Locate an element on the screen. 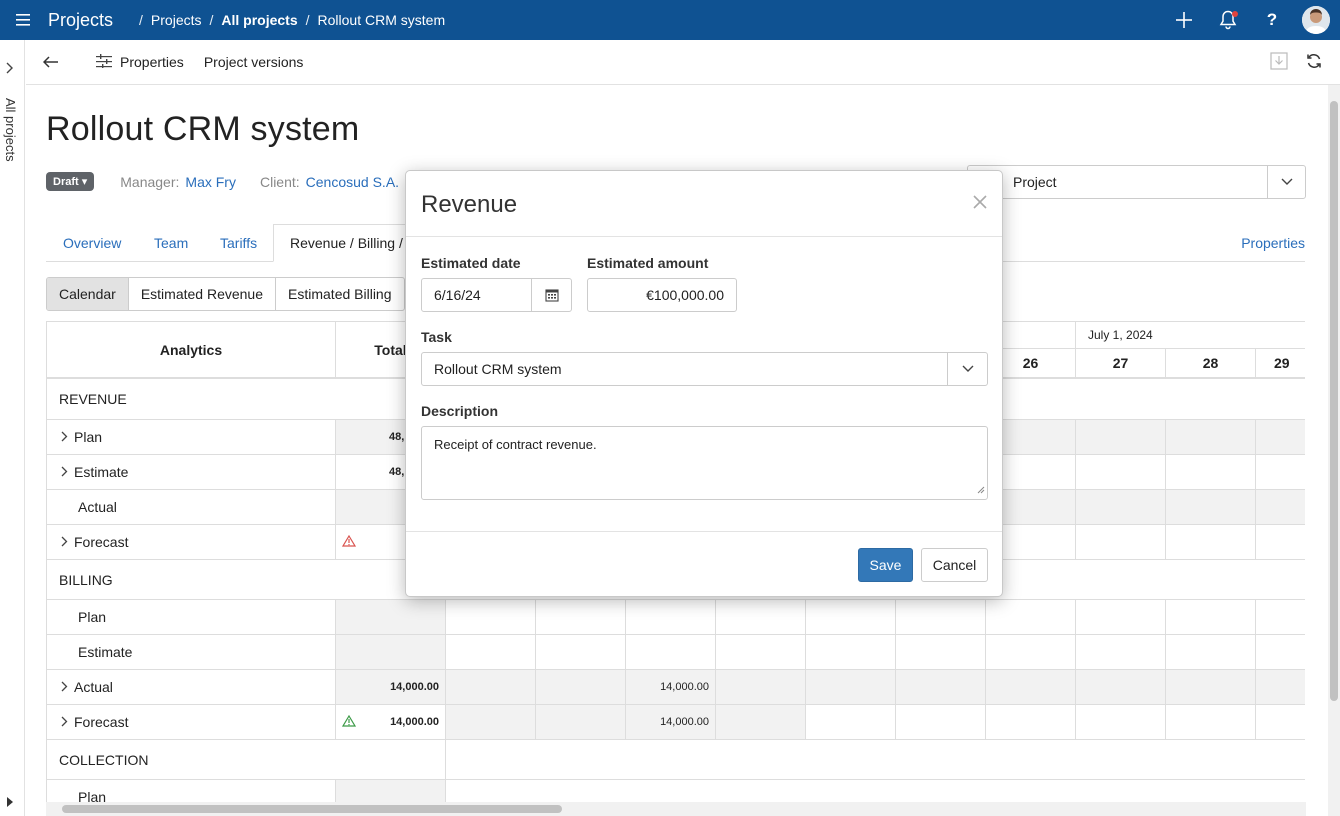  bell-icon is located at coordinates (1228, 20).